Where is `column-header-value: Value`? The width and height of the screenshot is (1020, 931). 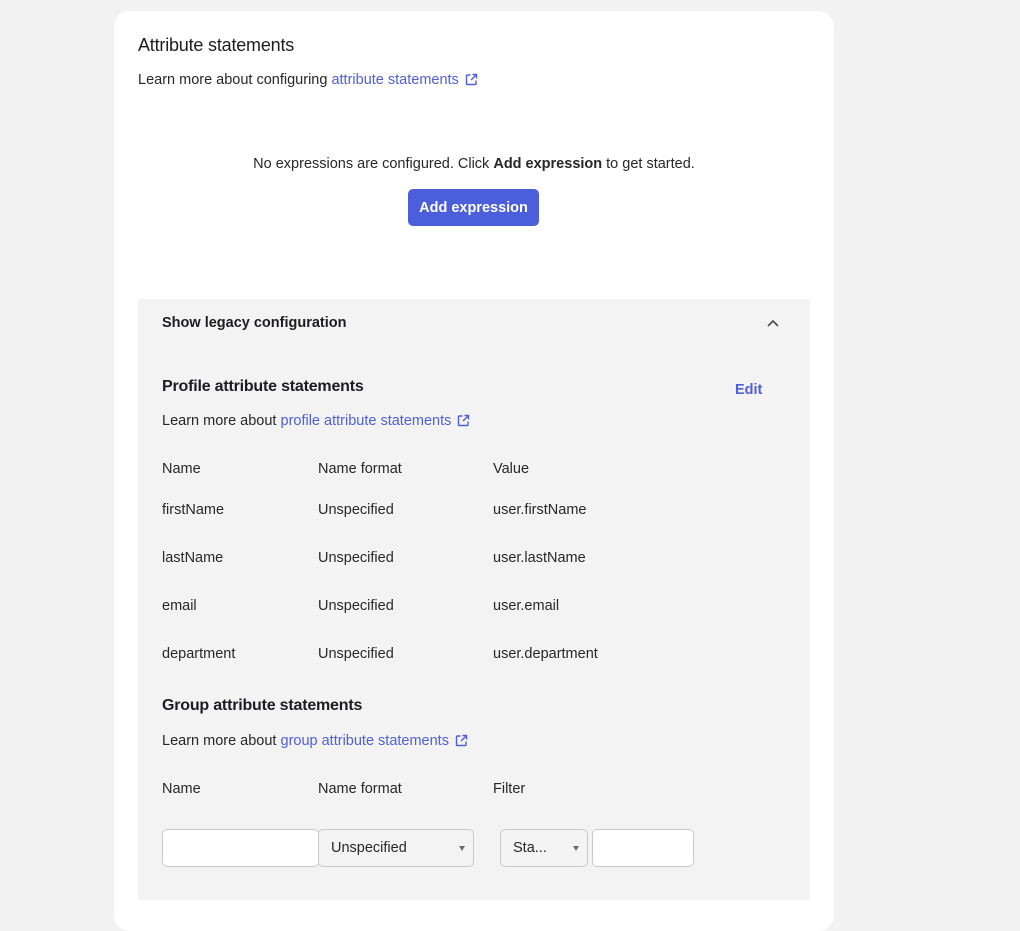 column-header-value: Value is located at coordinates (511, 469).